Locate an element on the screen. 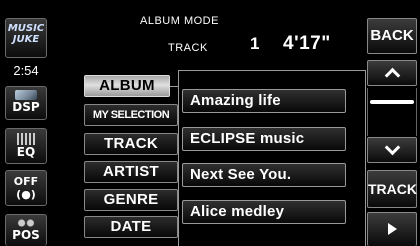 Image resolution: width=420 pixels, height=246 pixels. dsp-icon is located at coordinates (26, 95).